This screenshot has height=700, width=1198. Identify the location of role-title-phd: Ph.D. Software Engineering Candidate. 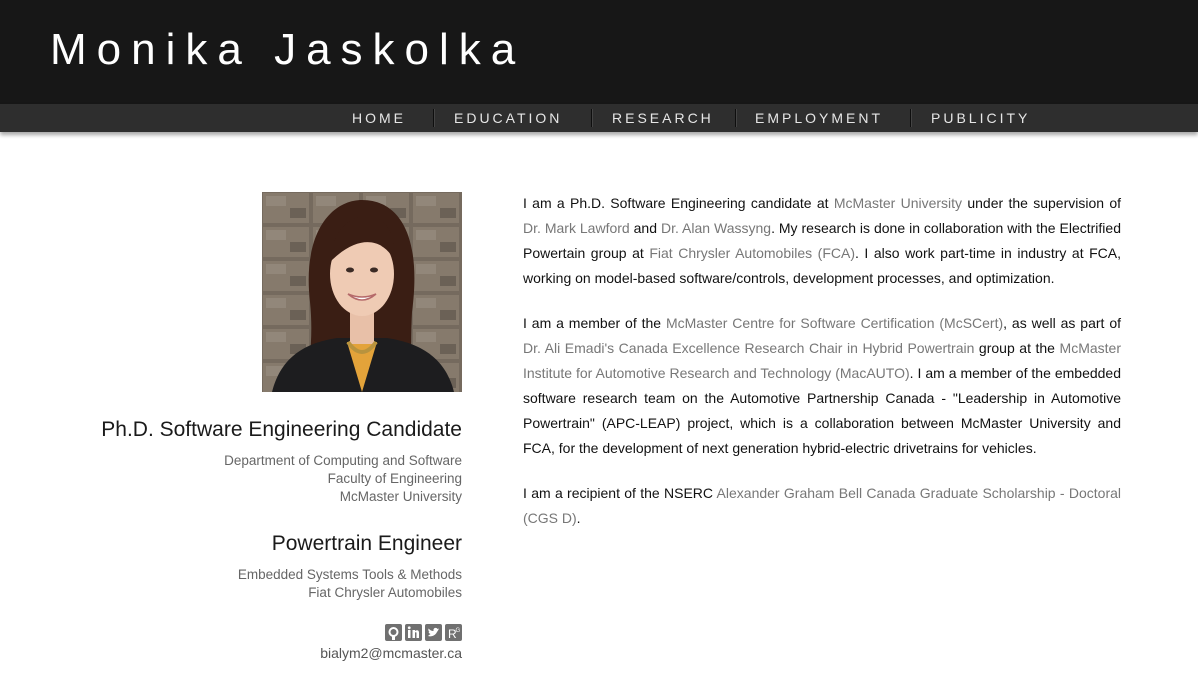
(281, 429).